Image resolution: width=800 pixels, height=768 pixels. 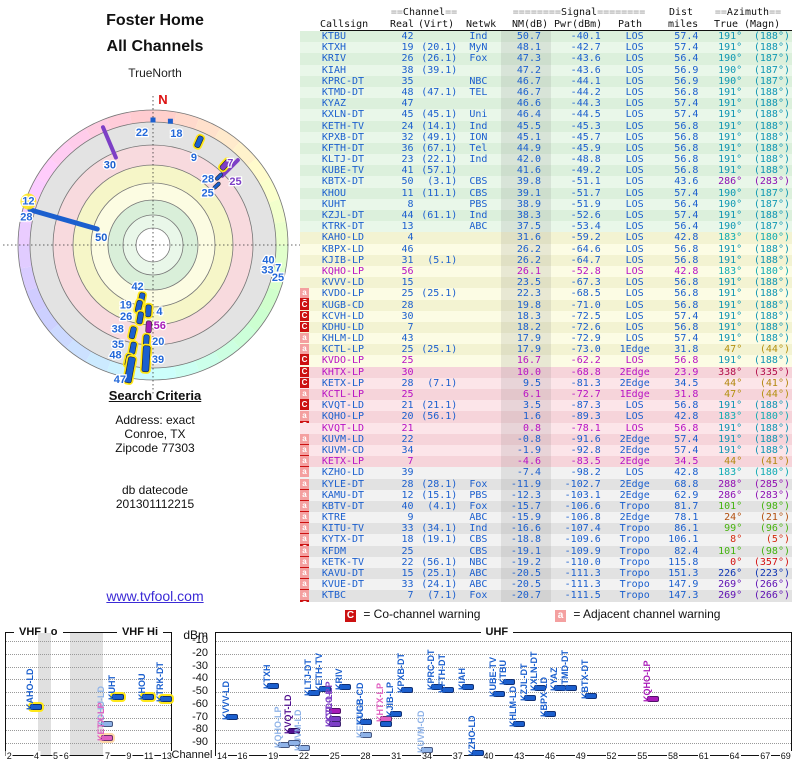 What do you see at coordinates (771, 585) in the screenshot?
I see `cell-azm: (266°)` at bounding box center [771, 585].